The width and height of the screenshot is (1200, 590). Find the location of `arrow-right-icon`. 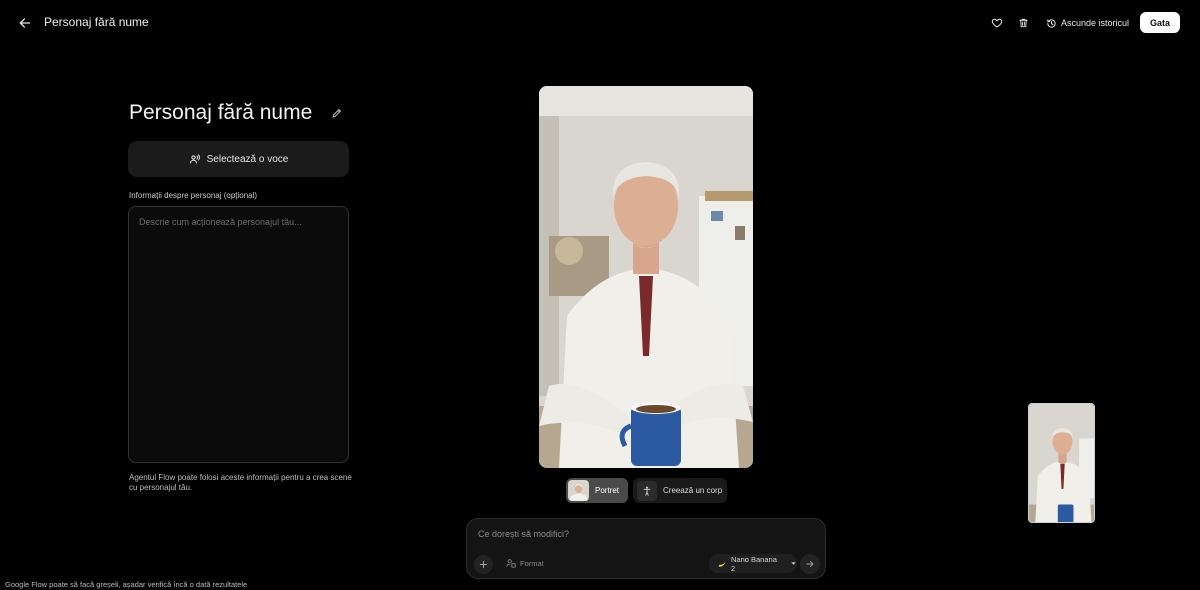

arrow-right-icon is located at coordinates (810, 564).